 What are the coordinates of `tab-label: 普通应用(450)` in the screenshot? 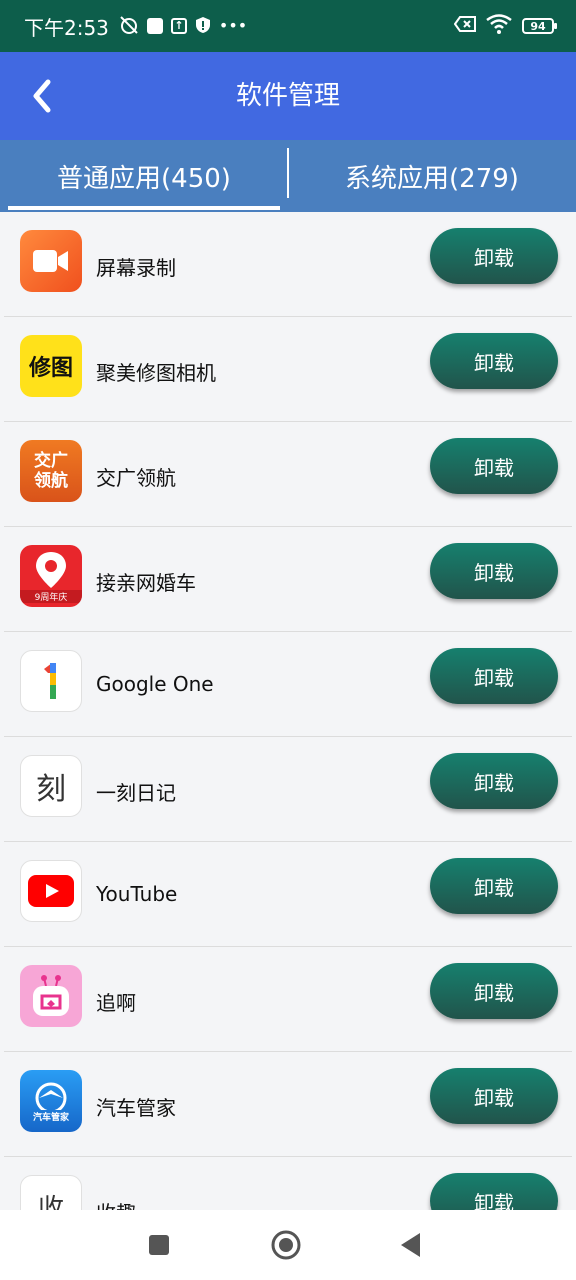 It's located at (144, 178).